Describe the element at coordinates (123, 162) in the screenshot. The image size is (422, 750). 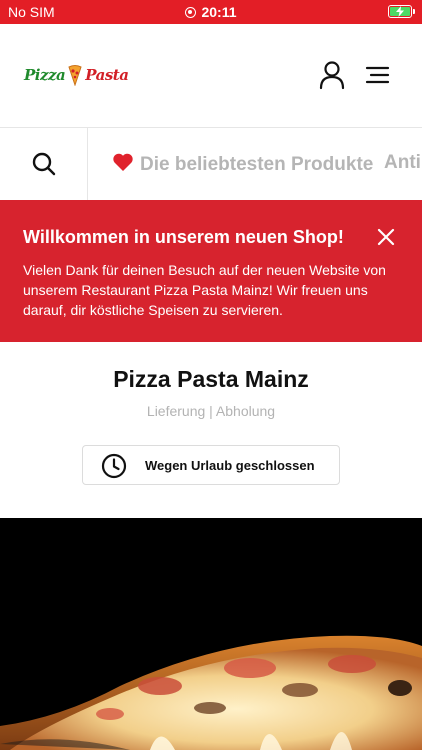
I see `heart-icon` at that location.